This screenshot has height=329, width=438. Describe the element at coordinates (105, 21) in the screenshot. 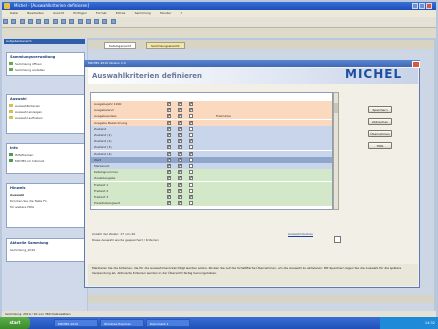

I see `zoom-icon` at that location.